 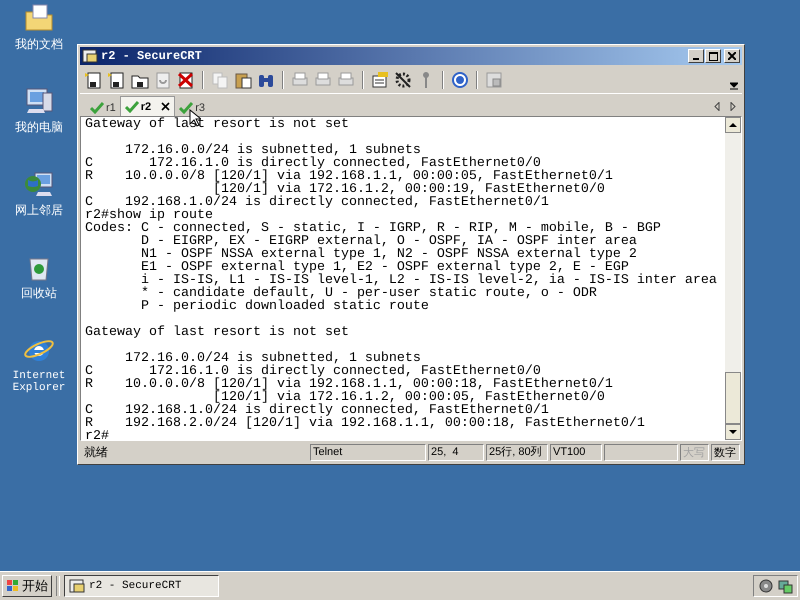 What do you see at coordinates (734, 86) in the screenshot?
I see `toolbar-overflow-icon` at bounding box center [734, 86].